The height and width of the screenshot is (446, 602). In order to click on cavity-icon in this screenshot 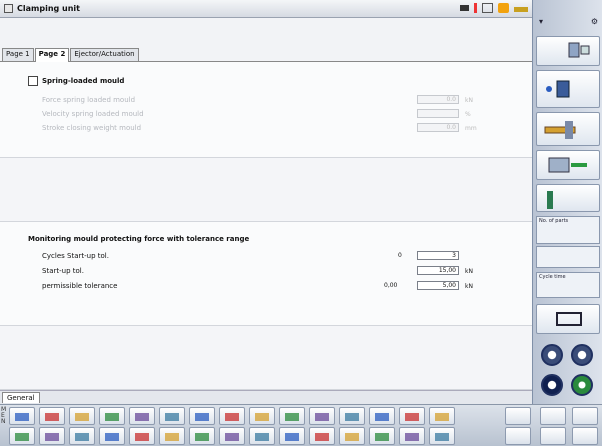, I will do `click(232, 417)`.